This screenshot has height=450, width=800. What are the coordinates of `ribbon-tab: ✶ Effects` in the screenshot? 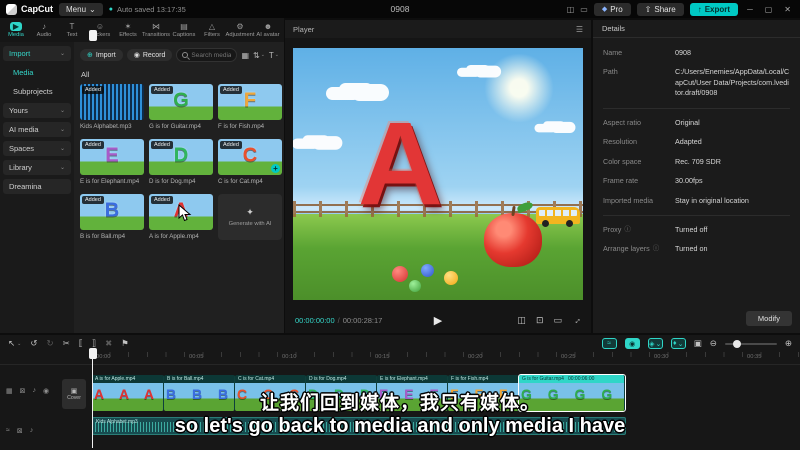 It's located at (128, 30).